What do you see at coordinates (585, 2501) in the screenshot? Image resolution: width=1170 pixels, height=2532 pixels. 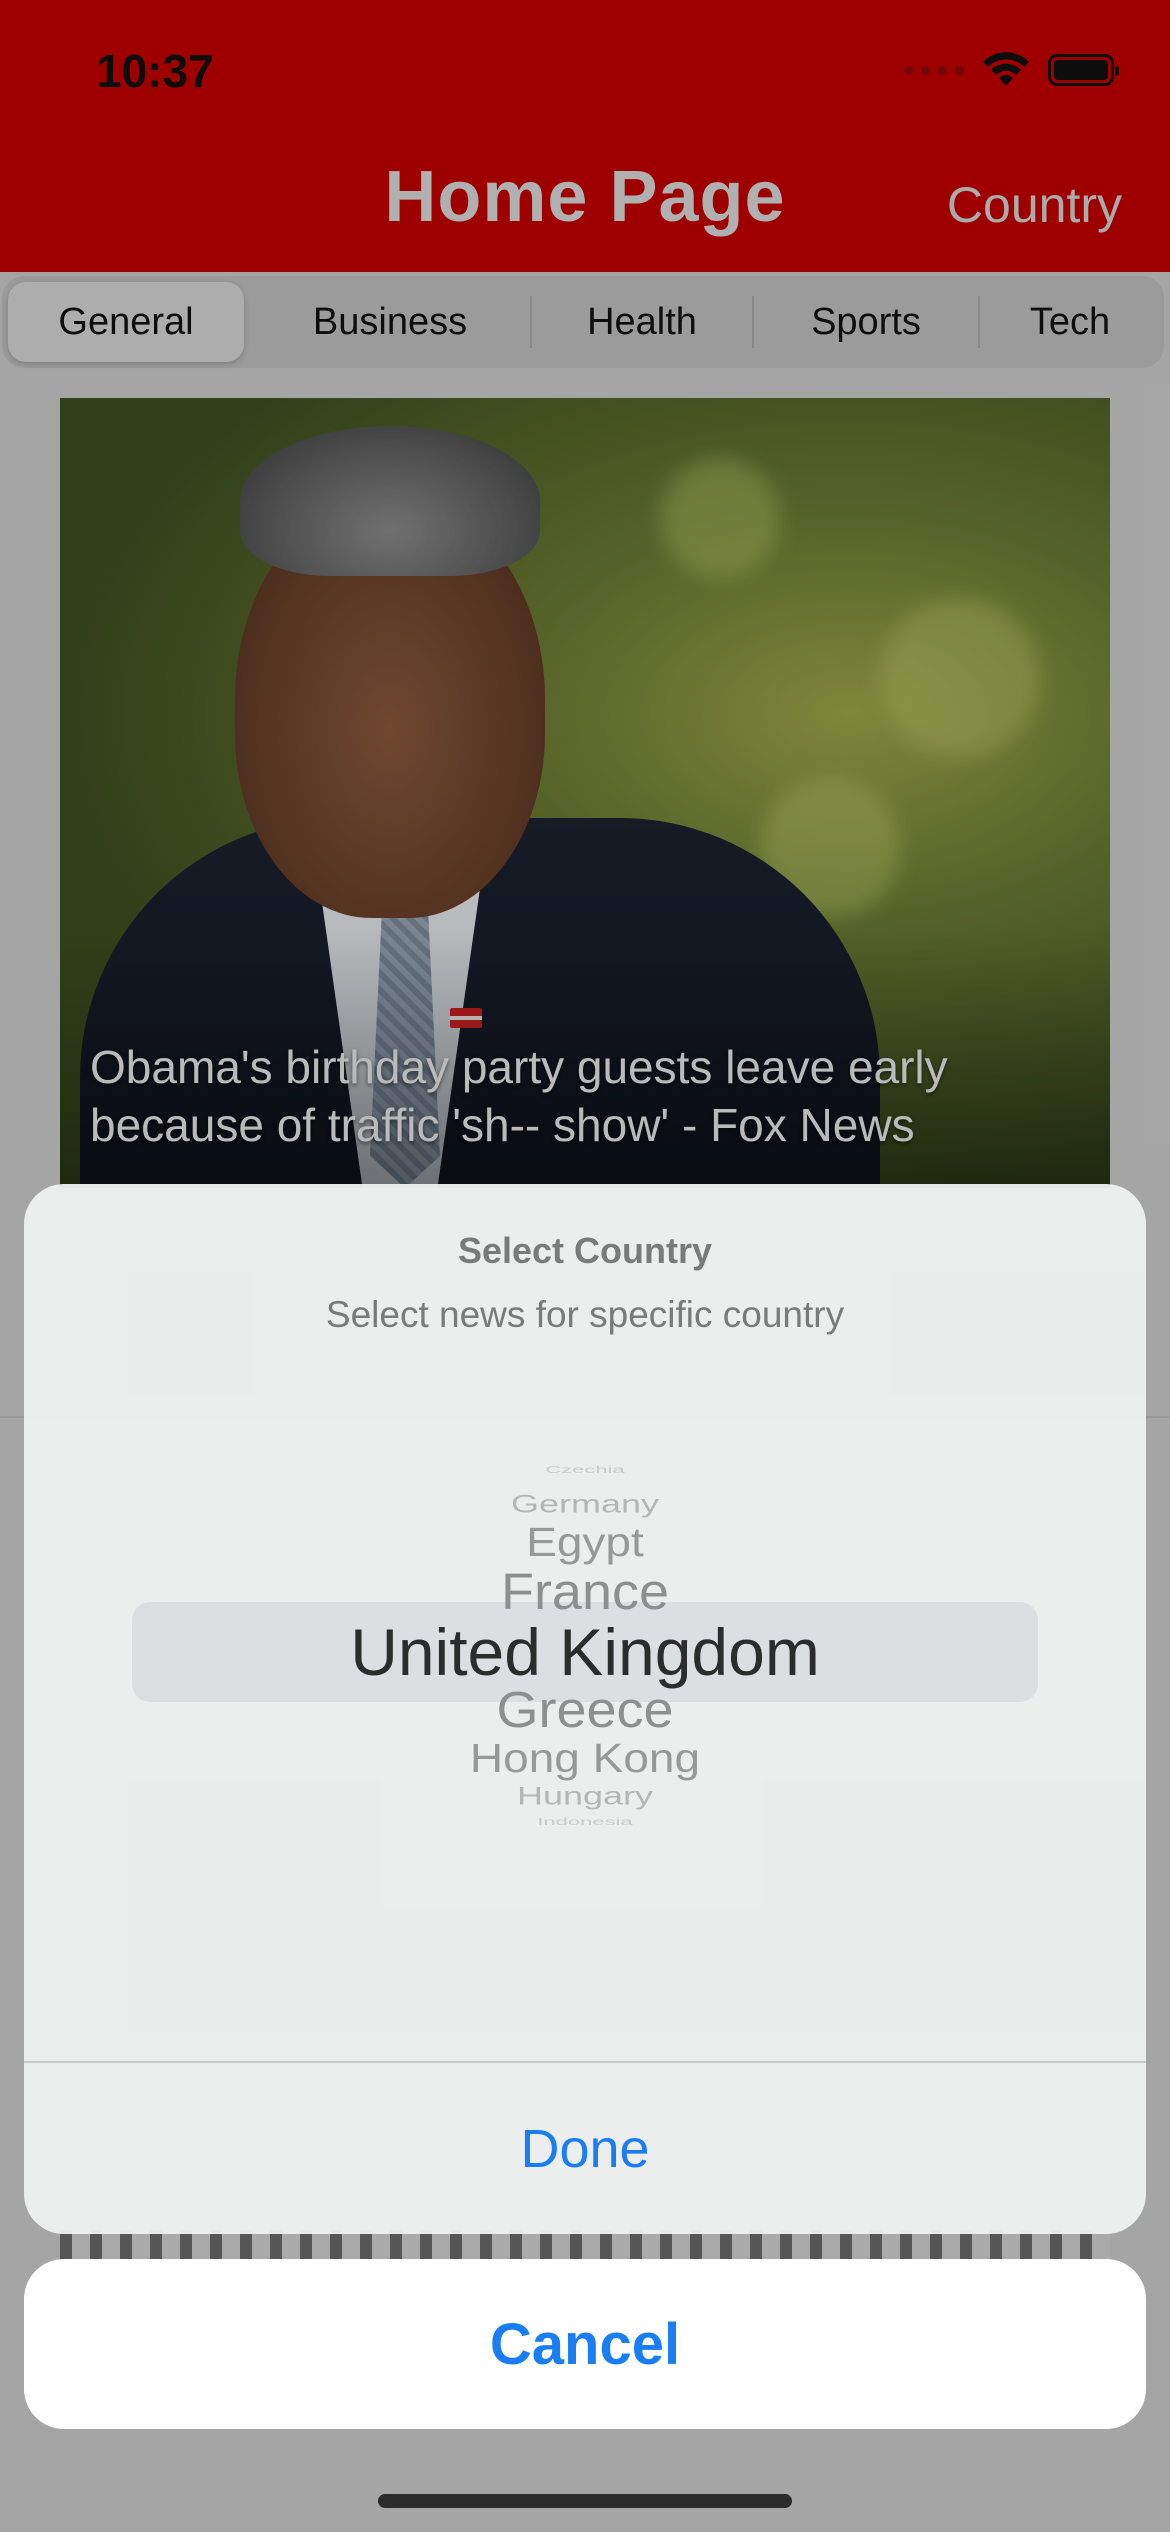 I see `home-indicator` at bounding box center [585, 2501].